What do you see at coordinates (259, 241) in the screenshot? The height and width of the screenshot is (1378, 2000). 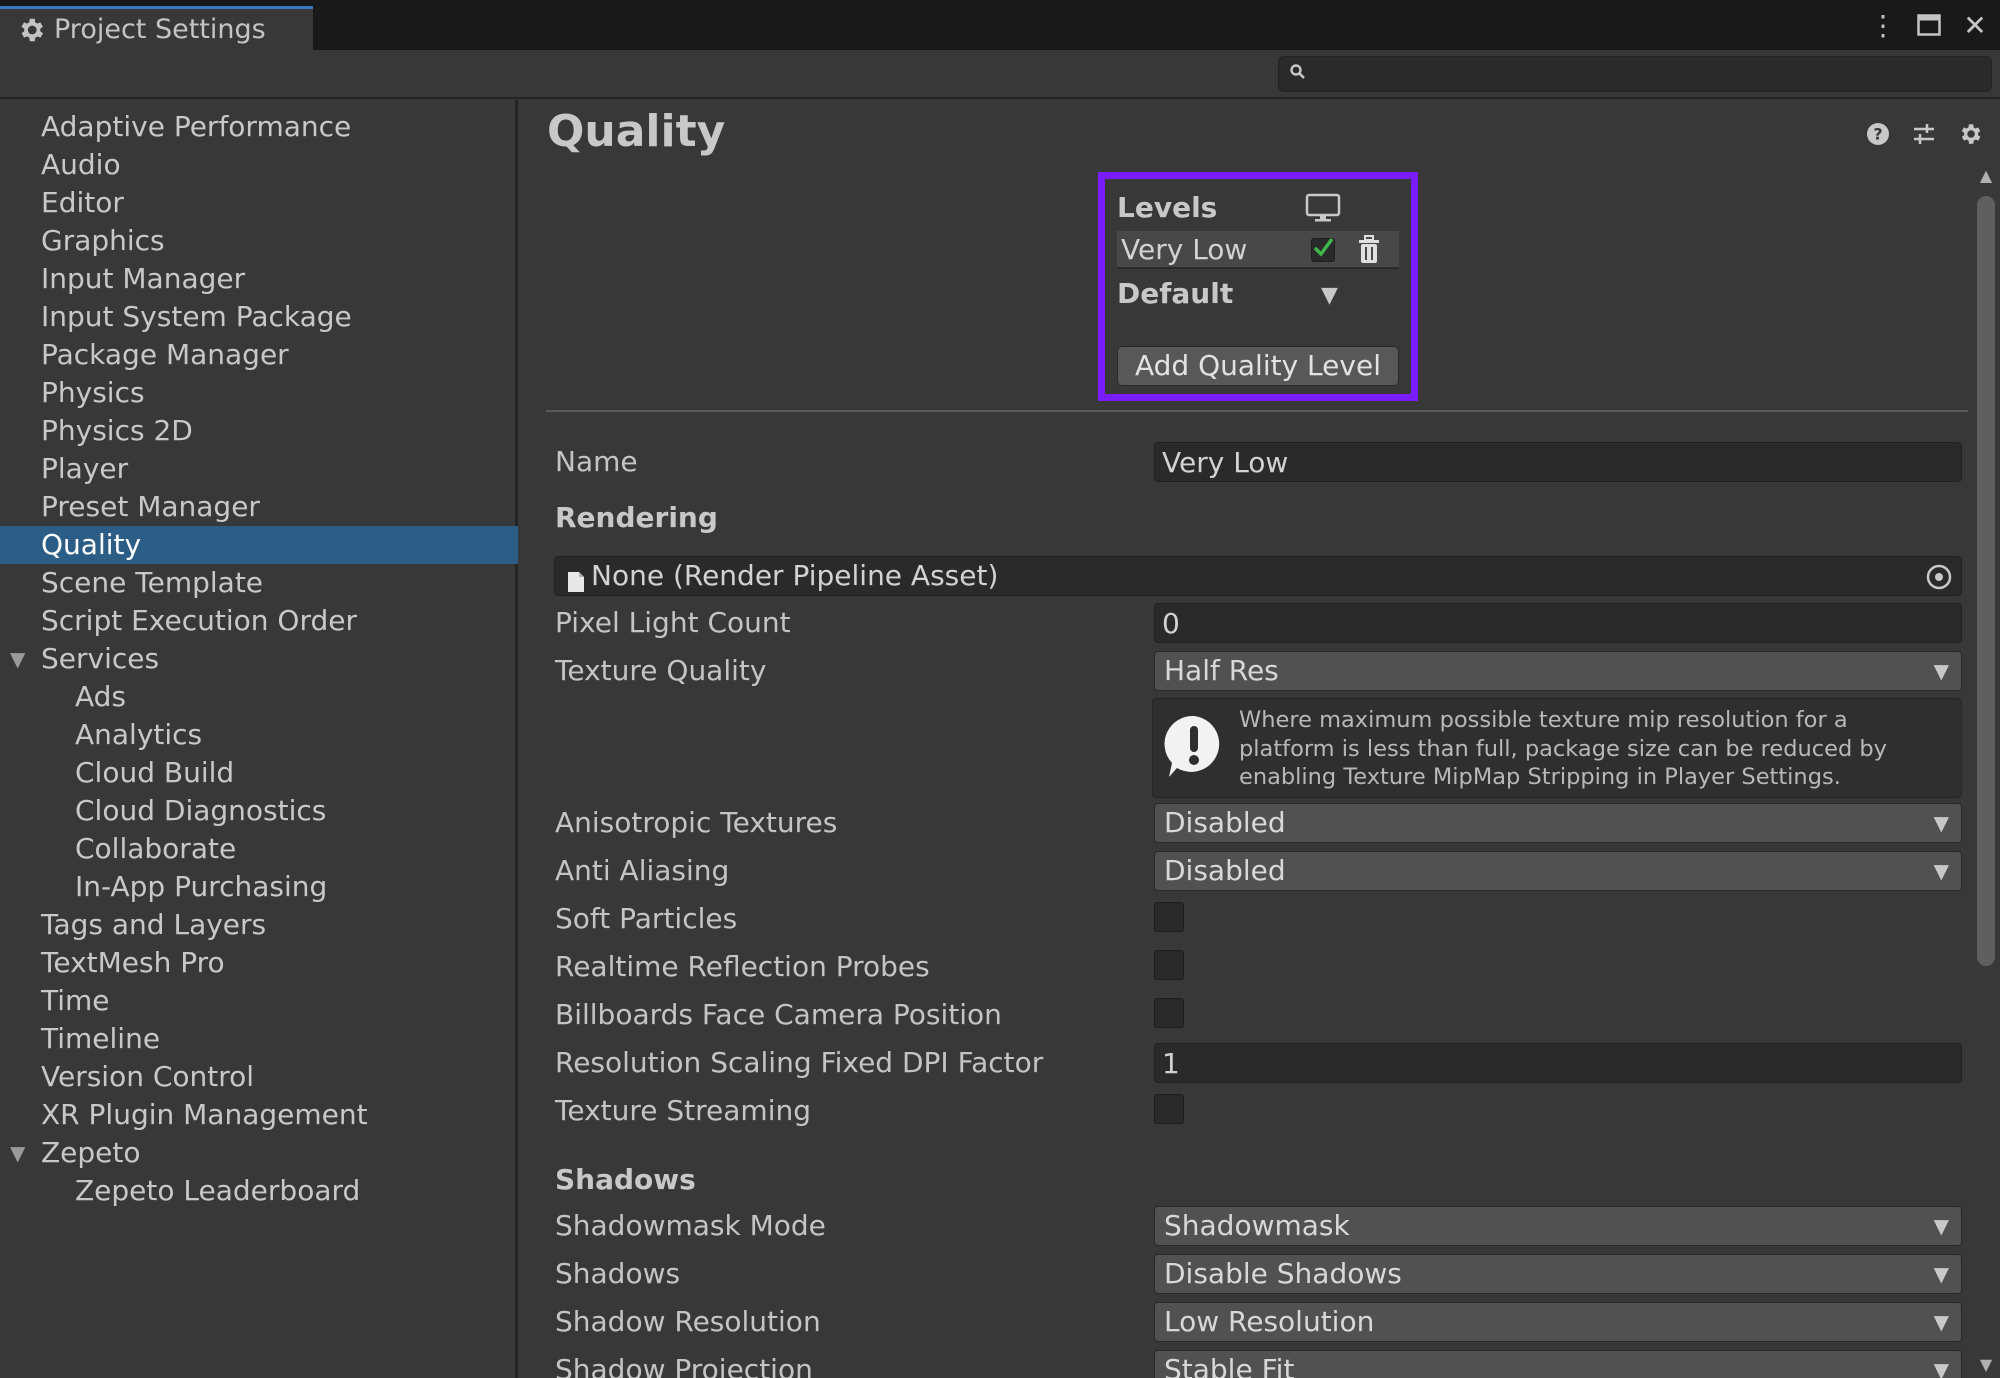 I see `sidebar-item-graphics: Graphics` at bounding box center [259, 241].